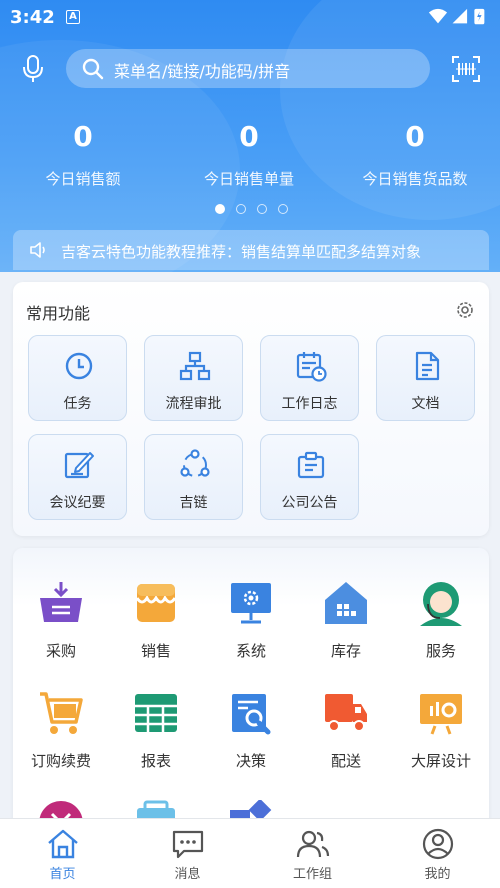 The width and height of the screenshot is (500, 888). I want to click on notification-badge: A, so click(73, 17).